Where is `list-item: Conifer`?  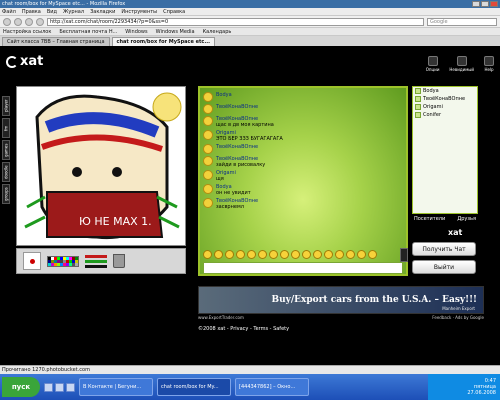
list-item: Conifer is located at coordinates (445, 115).